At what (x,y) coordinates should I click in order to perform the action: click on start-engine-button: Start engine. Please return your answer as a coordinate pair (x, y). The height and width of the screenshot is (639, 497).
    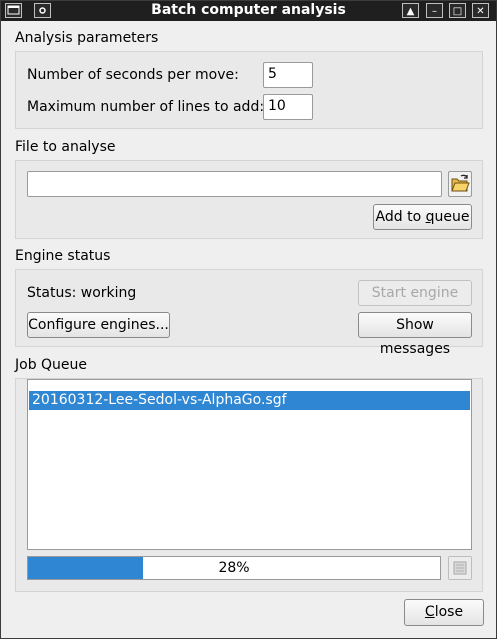
    Looking at the image, I should click on (415, 293).